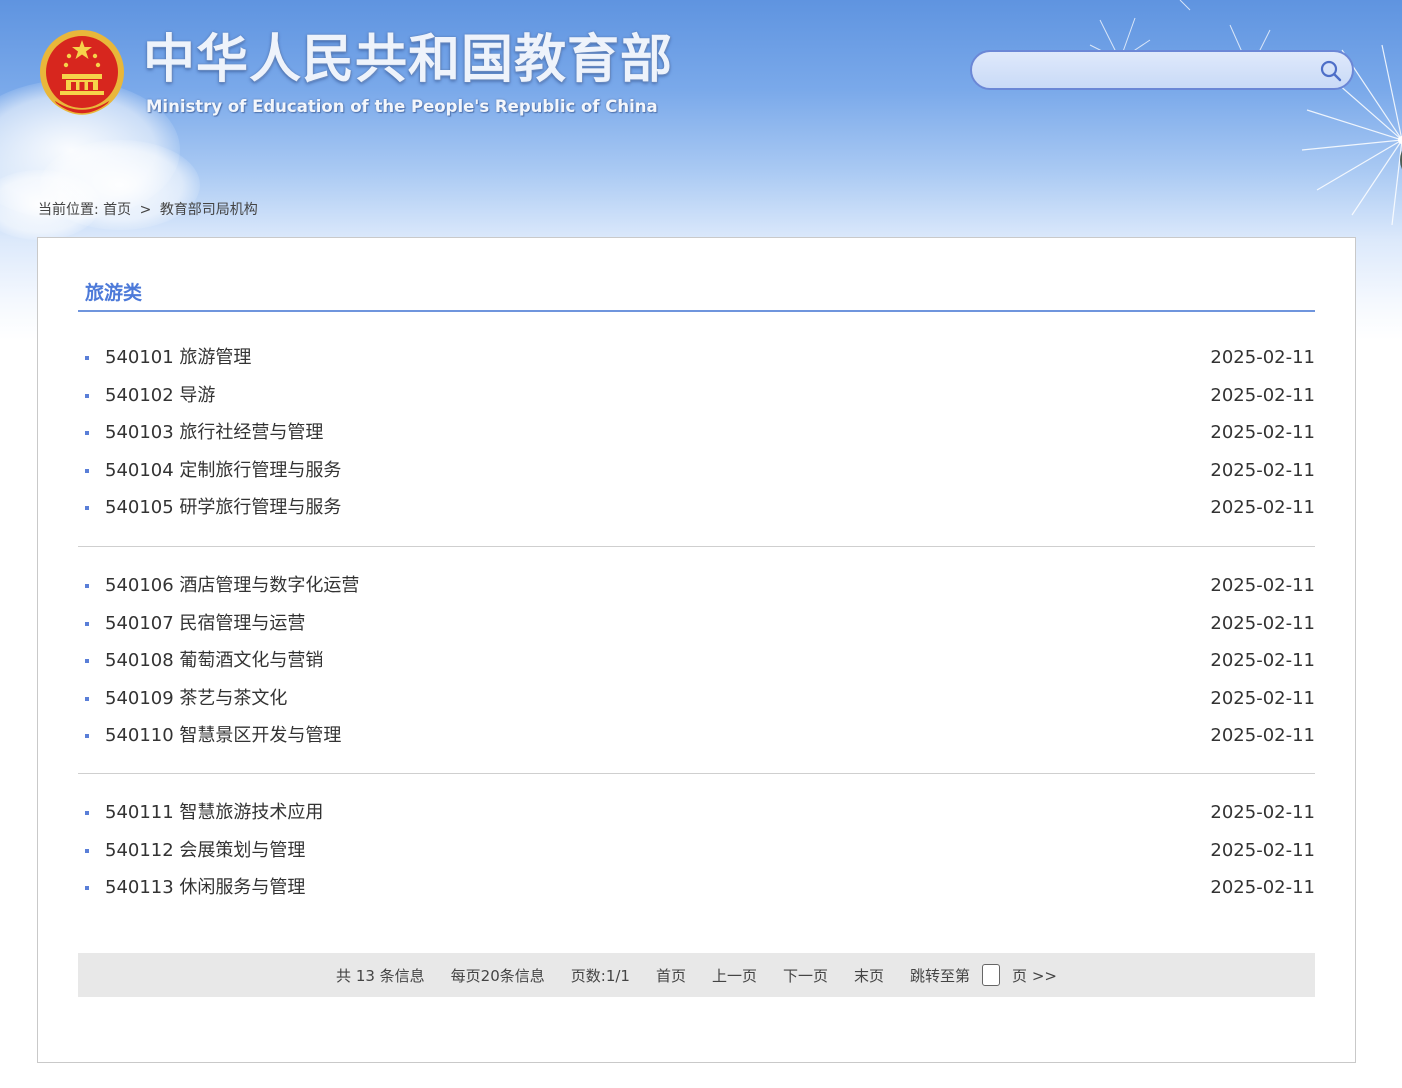  Describe the element at coordinates (214, 433) in the screenshot. I see `list-item-link: 540103 旅行社经营与管理` at that location.